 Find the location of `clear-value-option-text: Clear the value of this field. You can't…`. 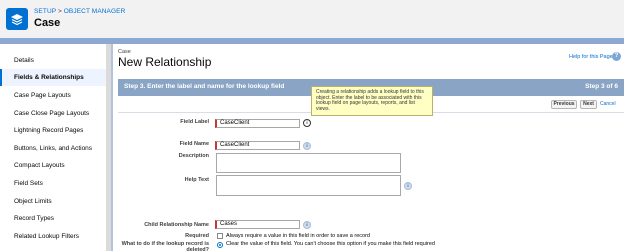

clear-value-option-text: Clear the value of this field. You can't… is located at coordinates (330, 244).